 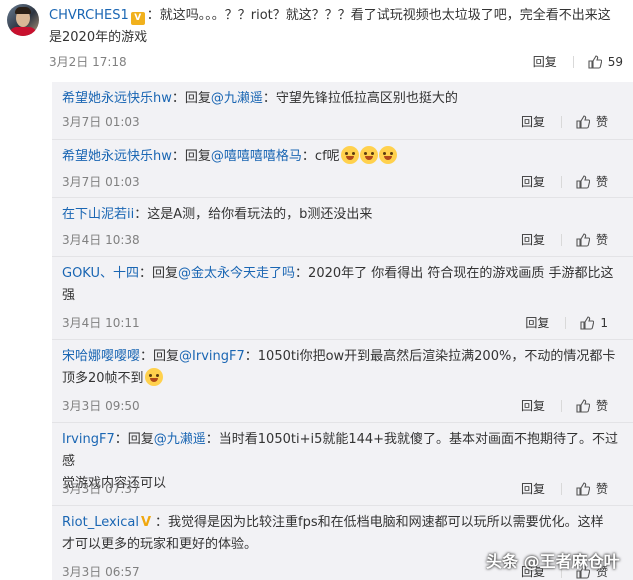 What do you see at coordinates (146, 522) in the screenshot?
I see `verified-badge-icon: V` at bounding box center [146, 522].